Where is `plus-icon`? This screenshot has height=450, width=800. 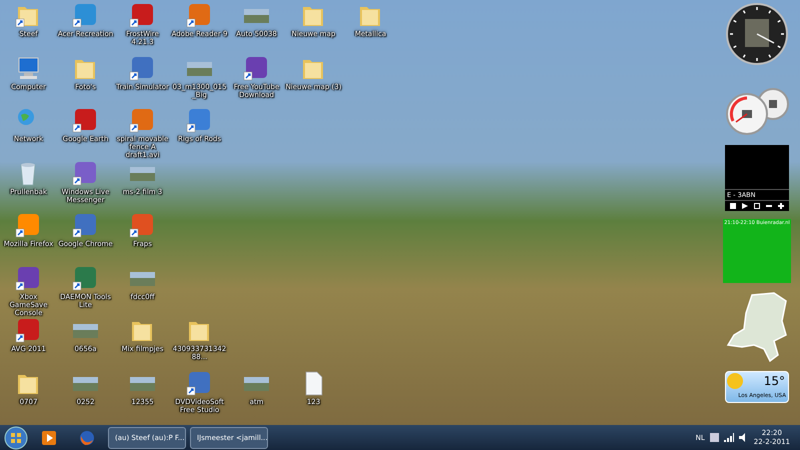 plus-icon is located at coordinates (781, 206).